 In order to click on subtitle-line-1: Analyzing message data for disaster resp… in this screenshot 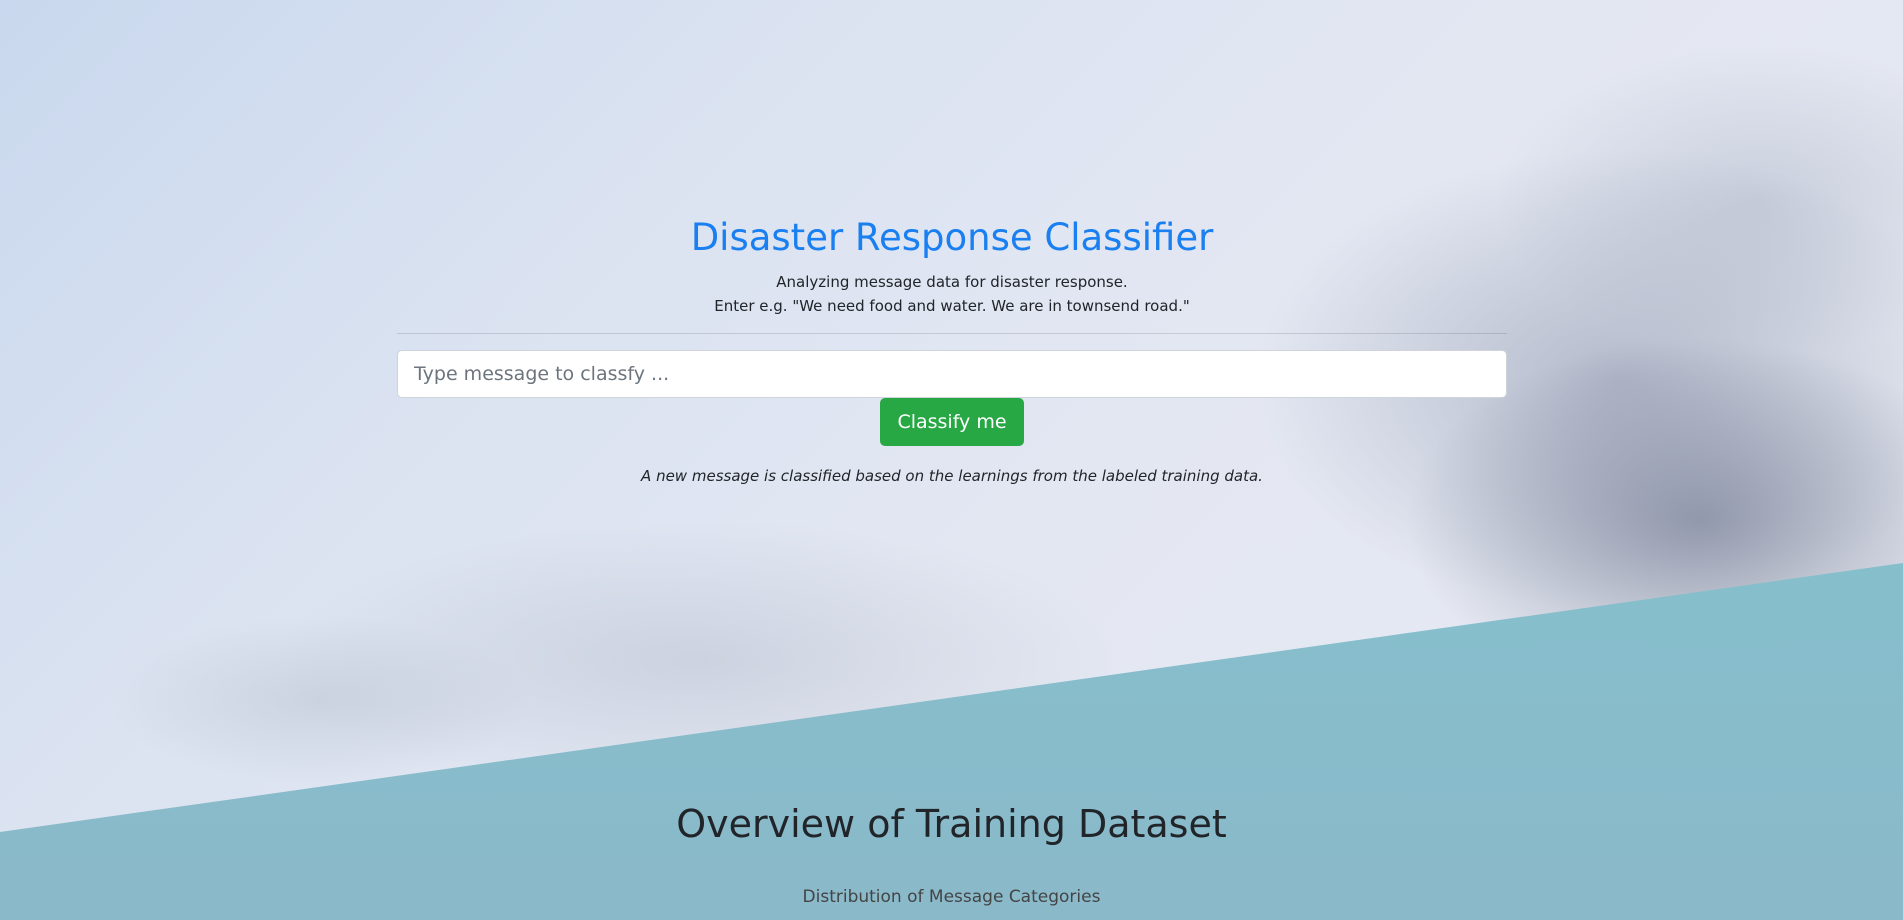, I will do `click(952, 282)`.